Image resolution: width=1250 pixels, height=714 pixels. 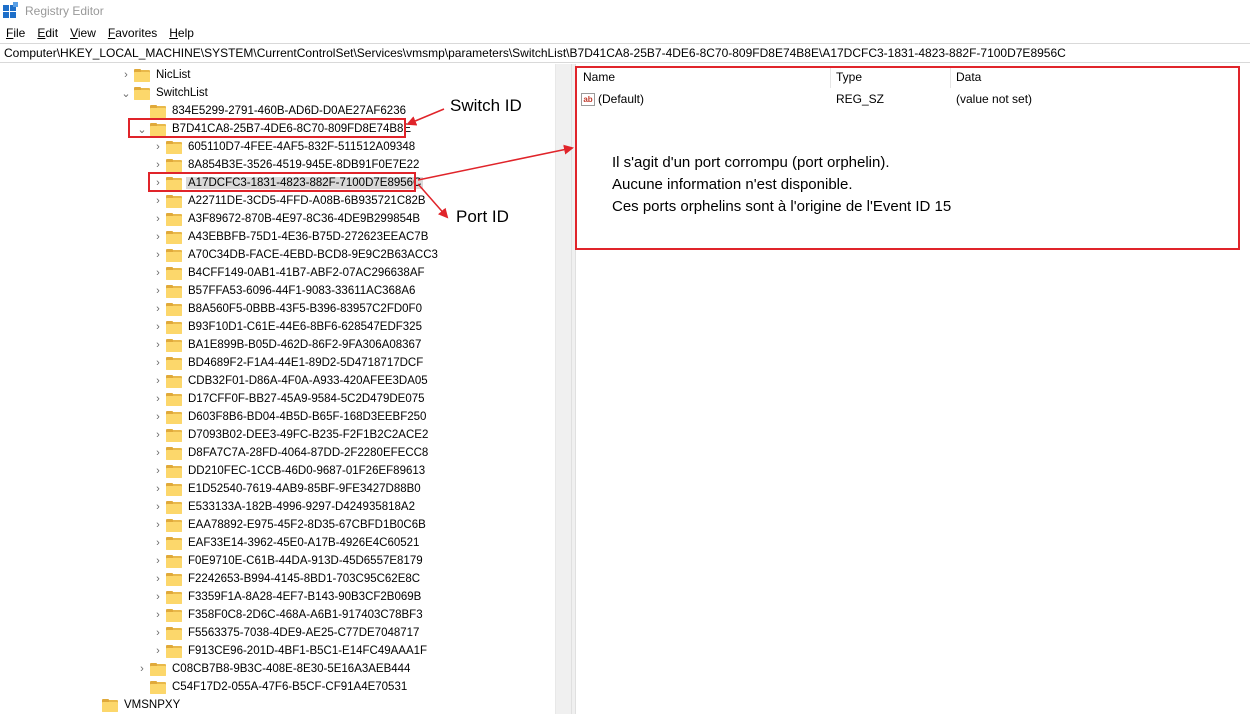 What do you see at coordinates (283, 507) in the screenshot?
I see `tree-item-port: › E533133A-182B-4996-9297-D424935818A2` at bounding box center [283, 507].